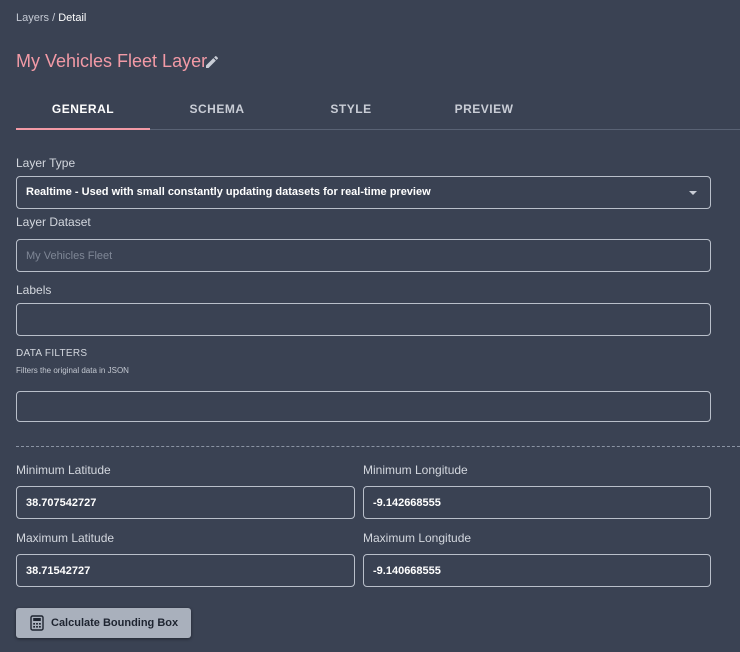 The image size is (740, 652). I want to click on min-latitude-input, so click(185, 502).